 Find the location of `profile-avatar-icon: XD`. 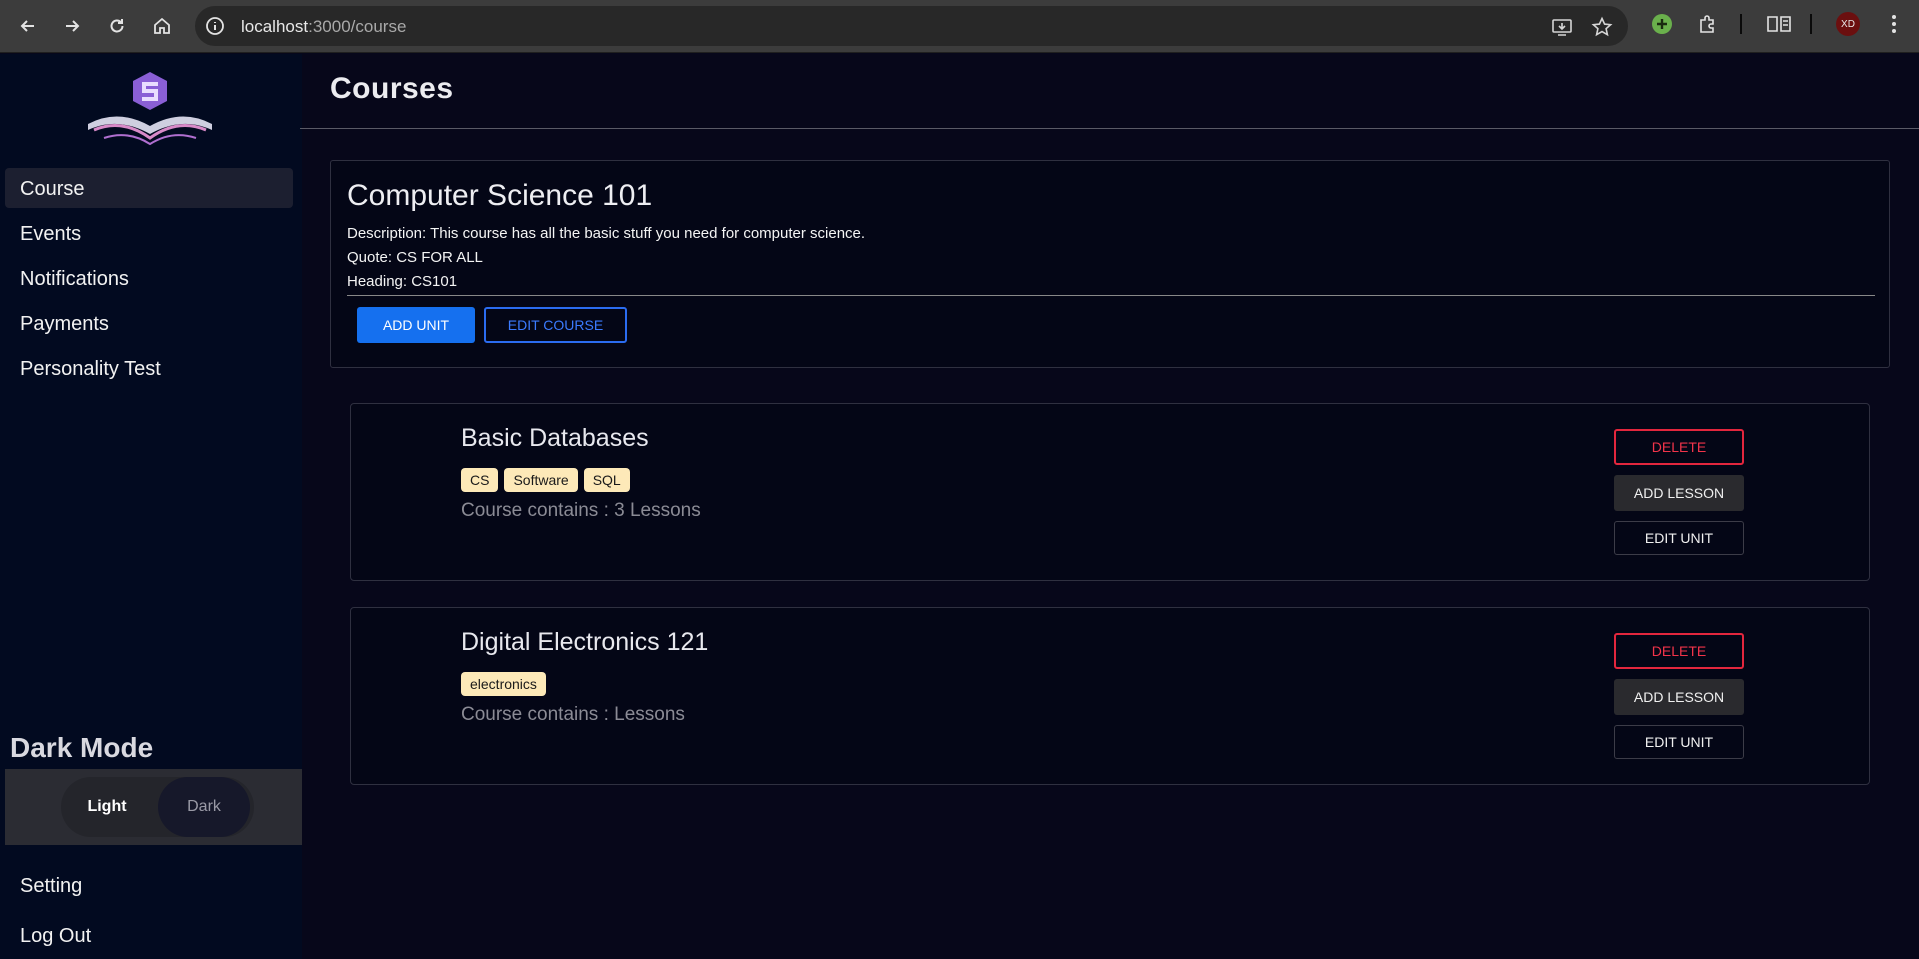

profile-avatar-icon: XD is located at coordinates (1848, 24).